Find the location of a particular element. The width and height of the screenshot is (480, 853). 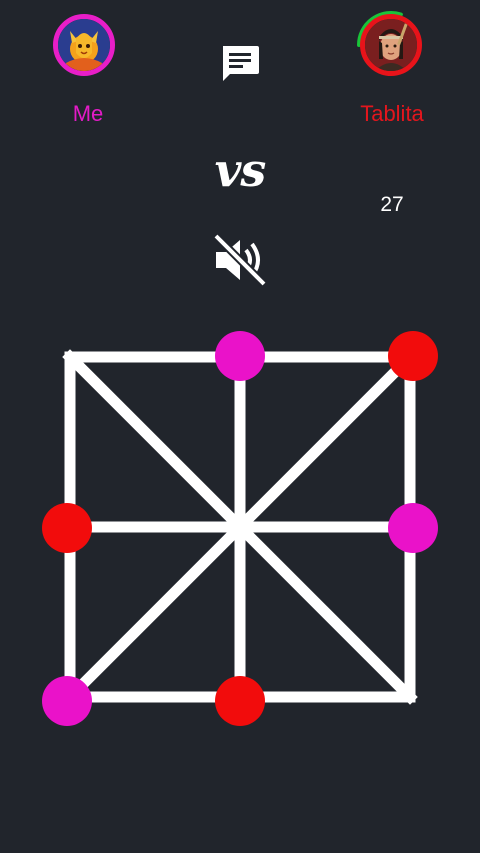

opponent-player-name: Tablita is located at coordinates (392, 113).